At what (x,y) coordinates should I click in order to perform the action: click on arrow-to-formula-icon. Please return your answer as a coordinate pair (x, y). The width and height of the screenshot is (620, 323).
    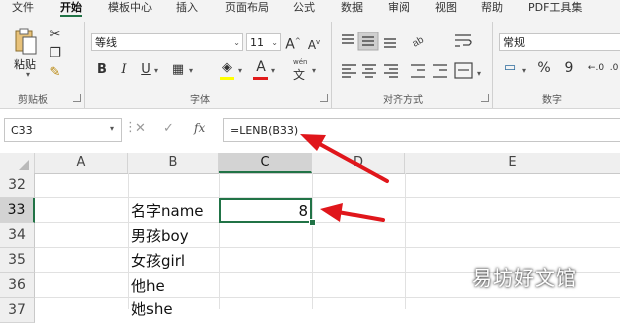
    Looking at the image, I should click on (344, 158).